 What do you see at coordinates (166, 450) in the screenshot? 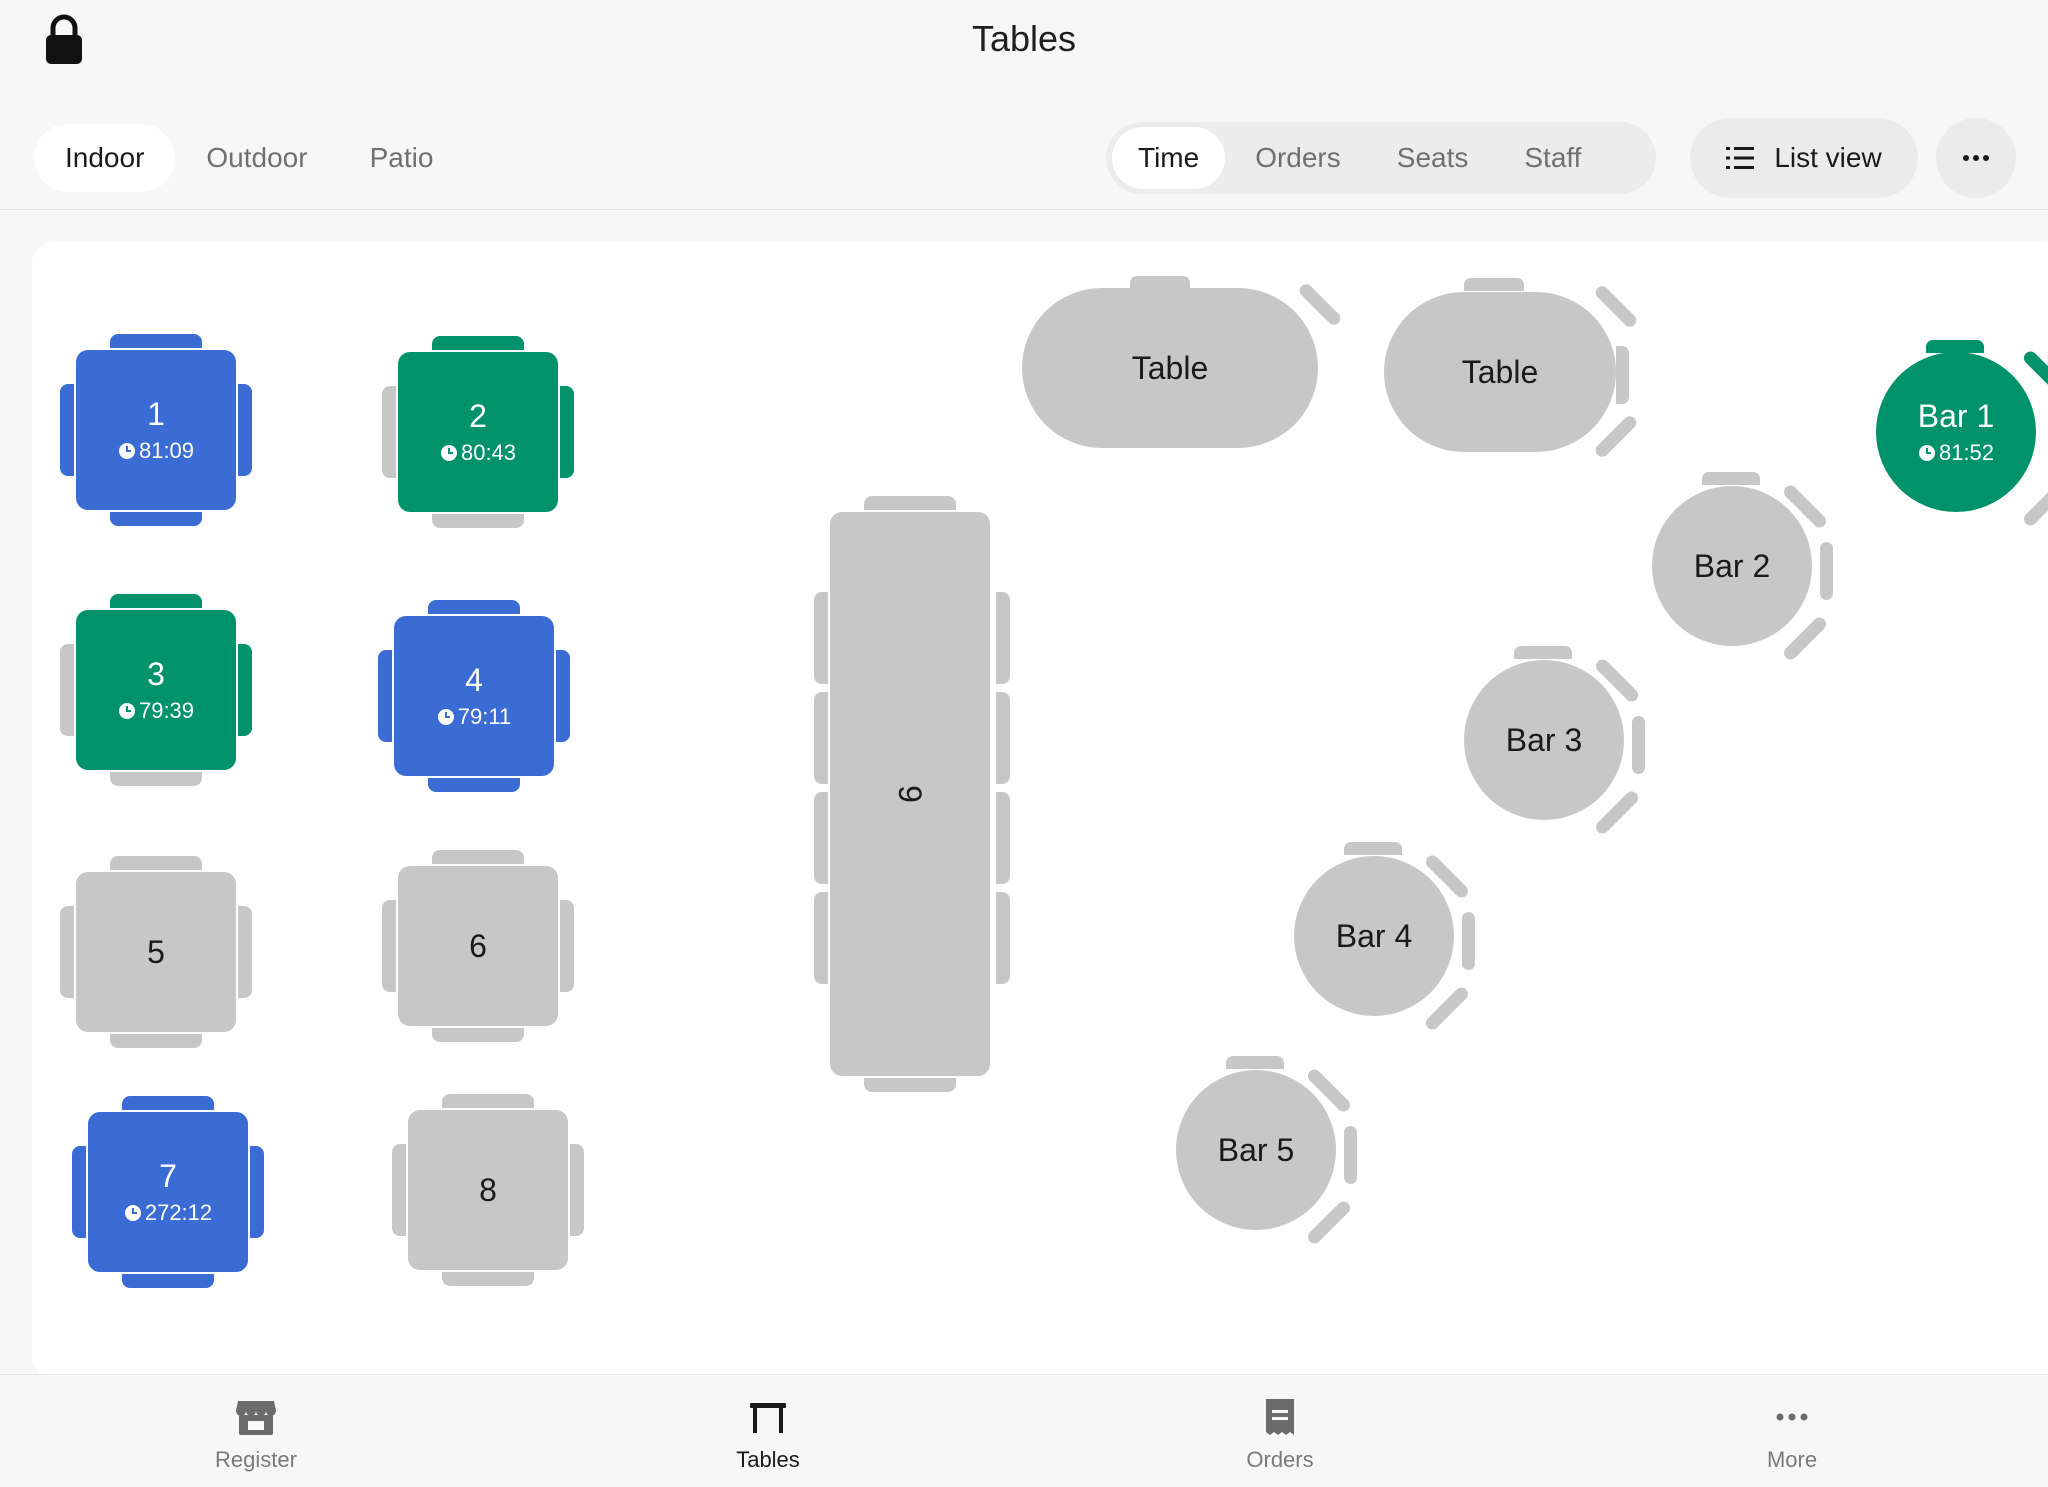
I see `table-timer: 81:09` at bounding box center [166, 450].